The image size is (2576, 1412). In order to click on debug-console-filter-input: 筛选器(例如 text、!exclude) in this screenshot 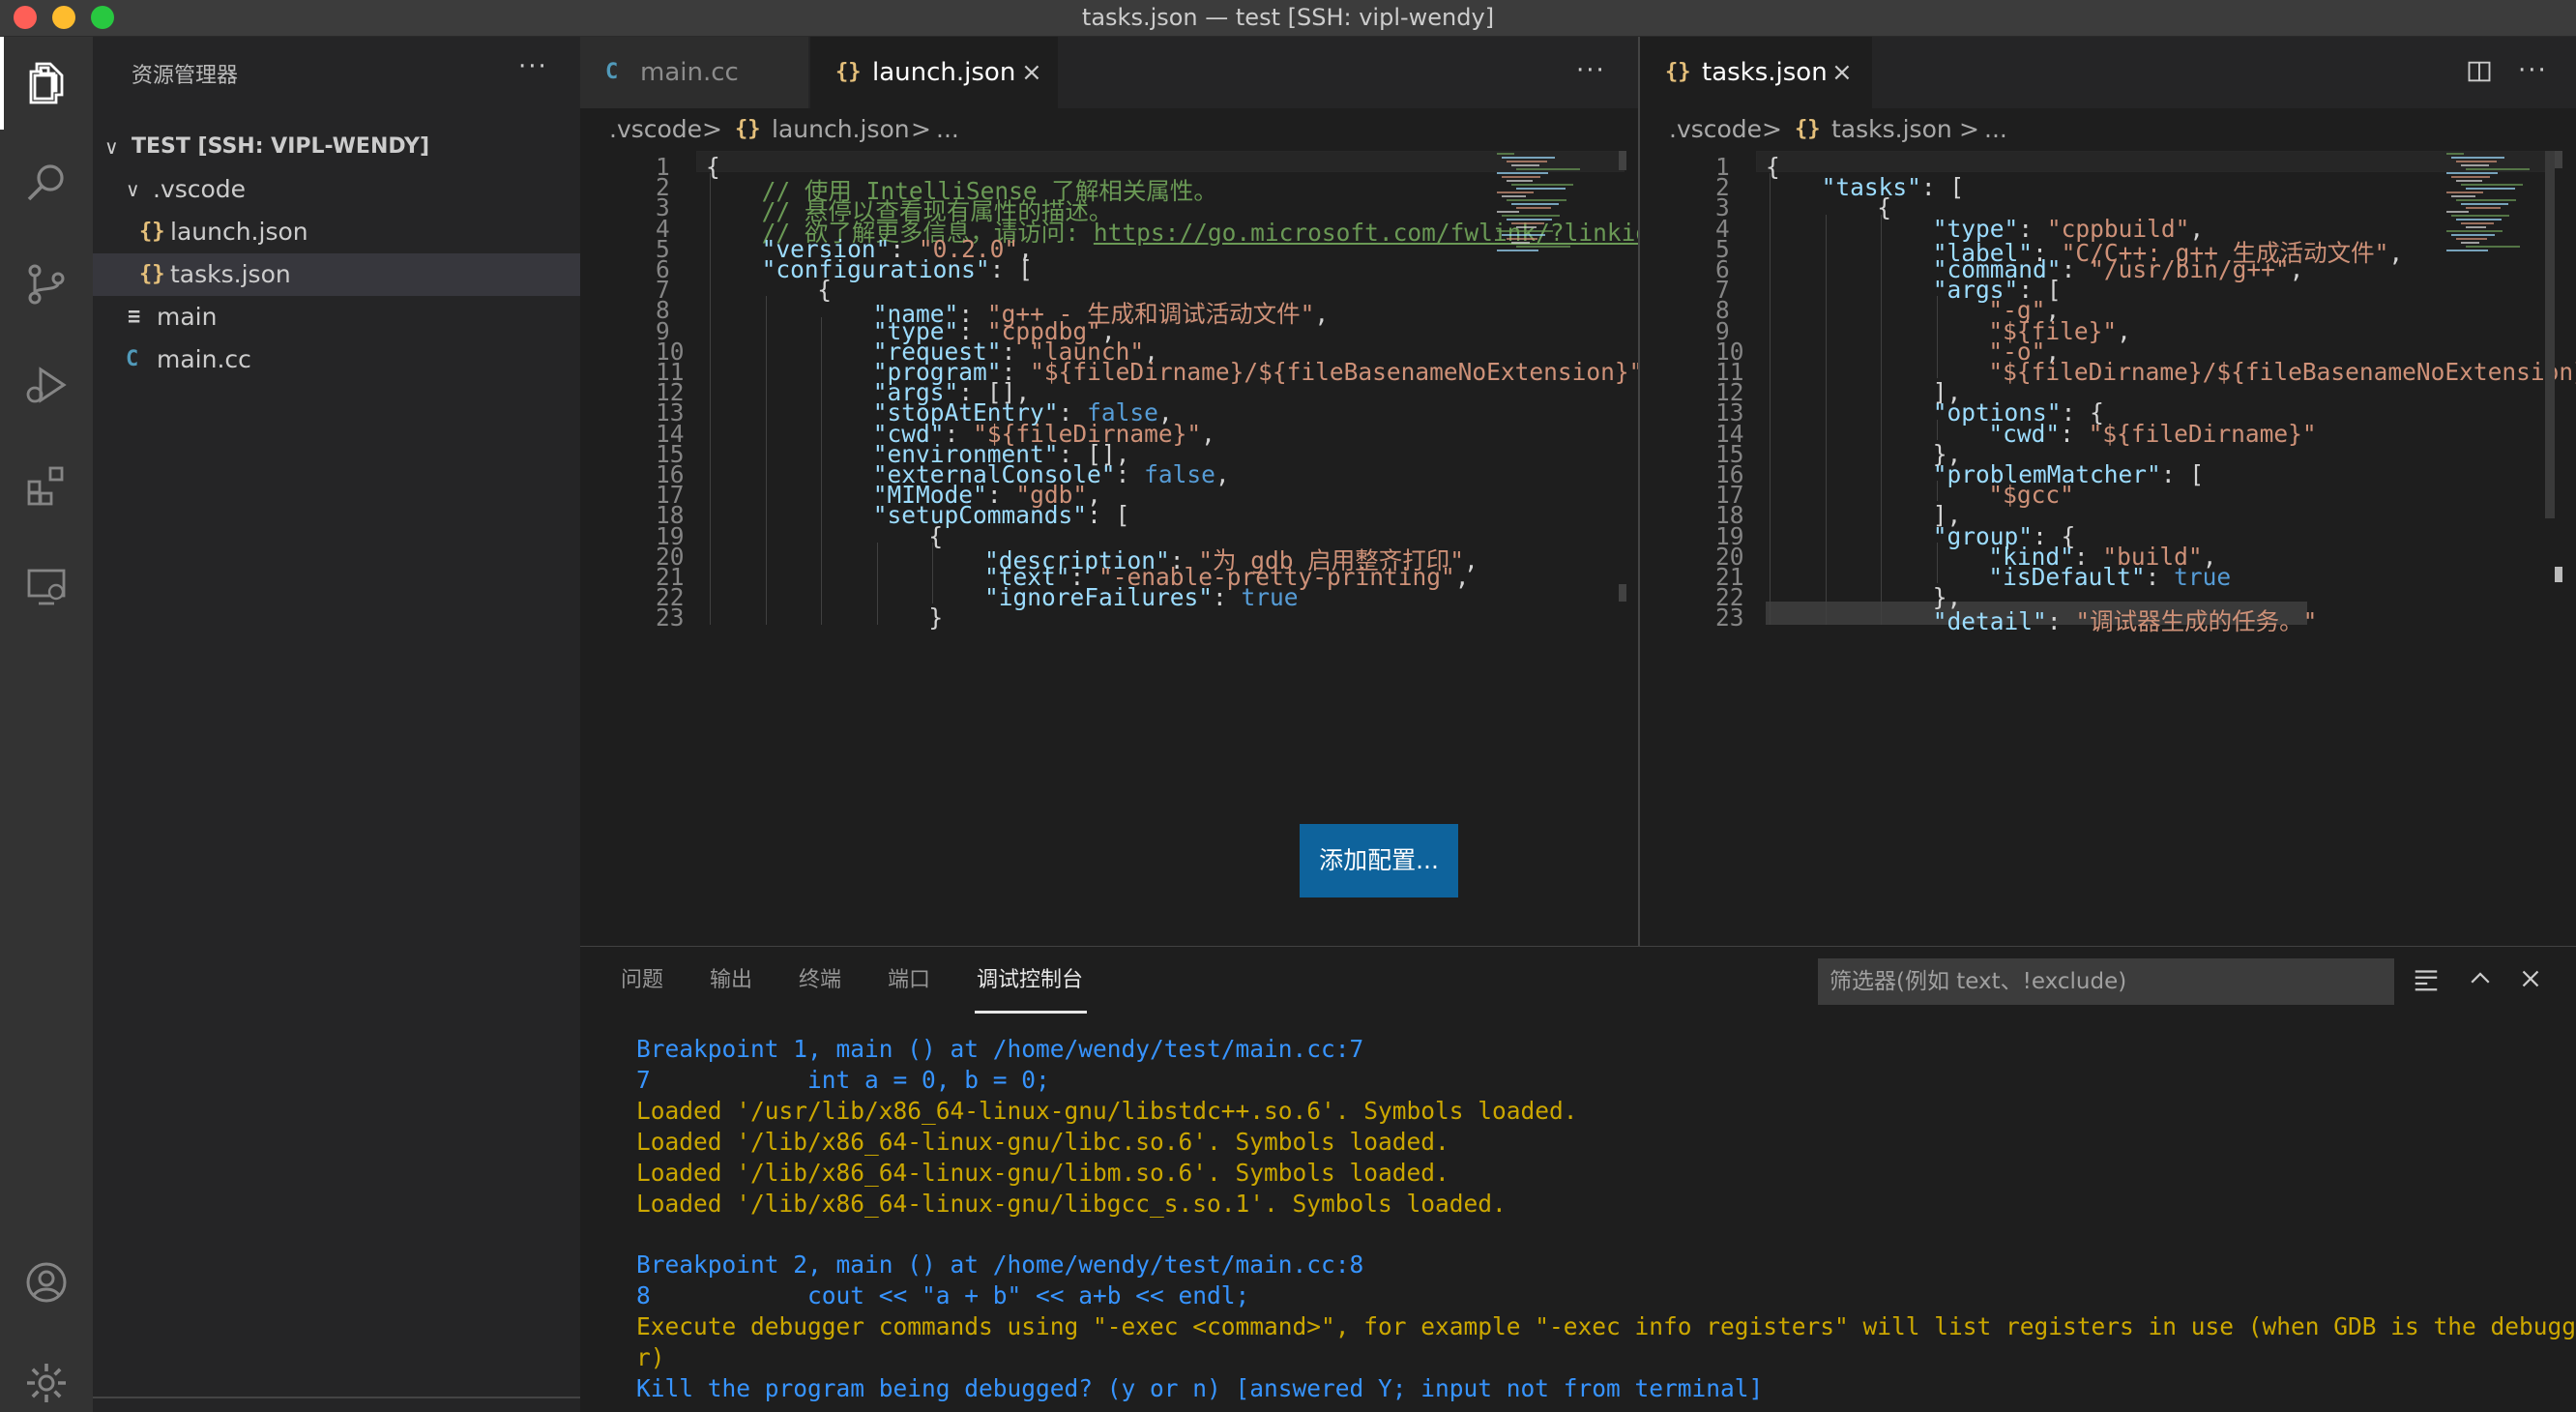, I will do `click(2106, 981)`.